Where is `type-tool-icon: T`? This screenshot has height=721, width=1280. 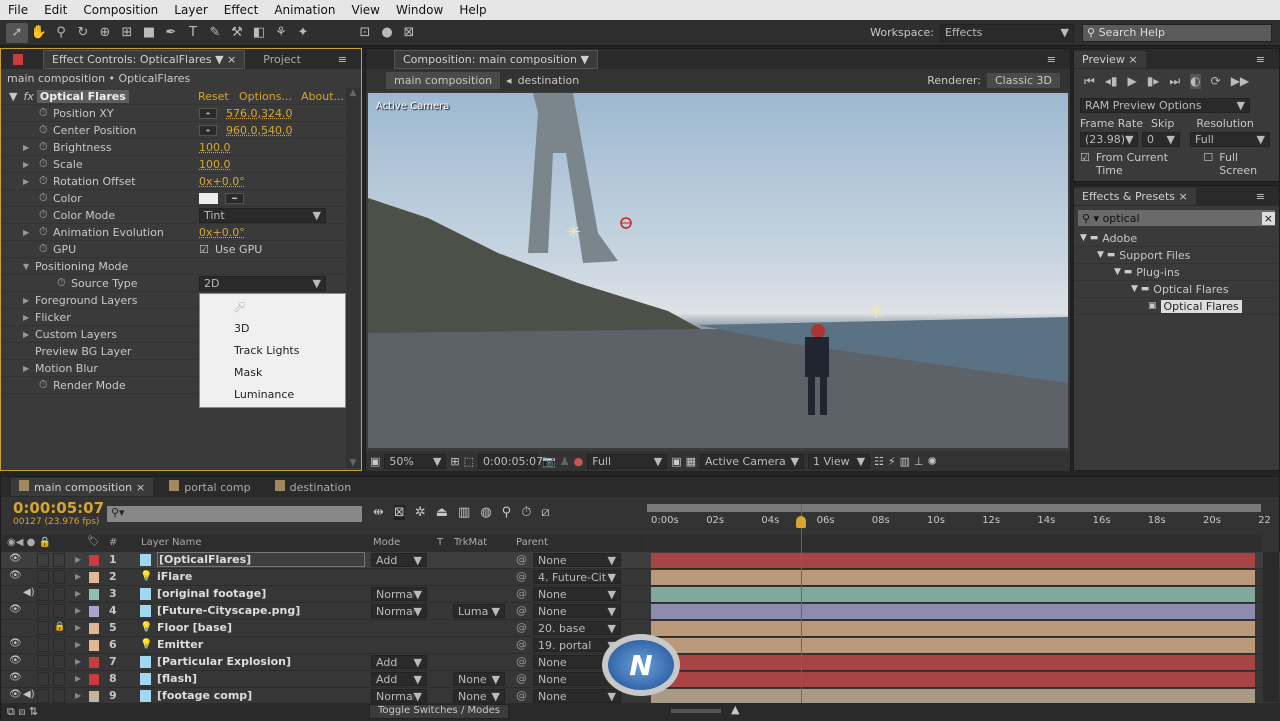 type-tool-icon: T is located at coordinates (193, 33).